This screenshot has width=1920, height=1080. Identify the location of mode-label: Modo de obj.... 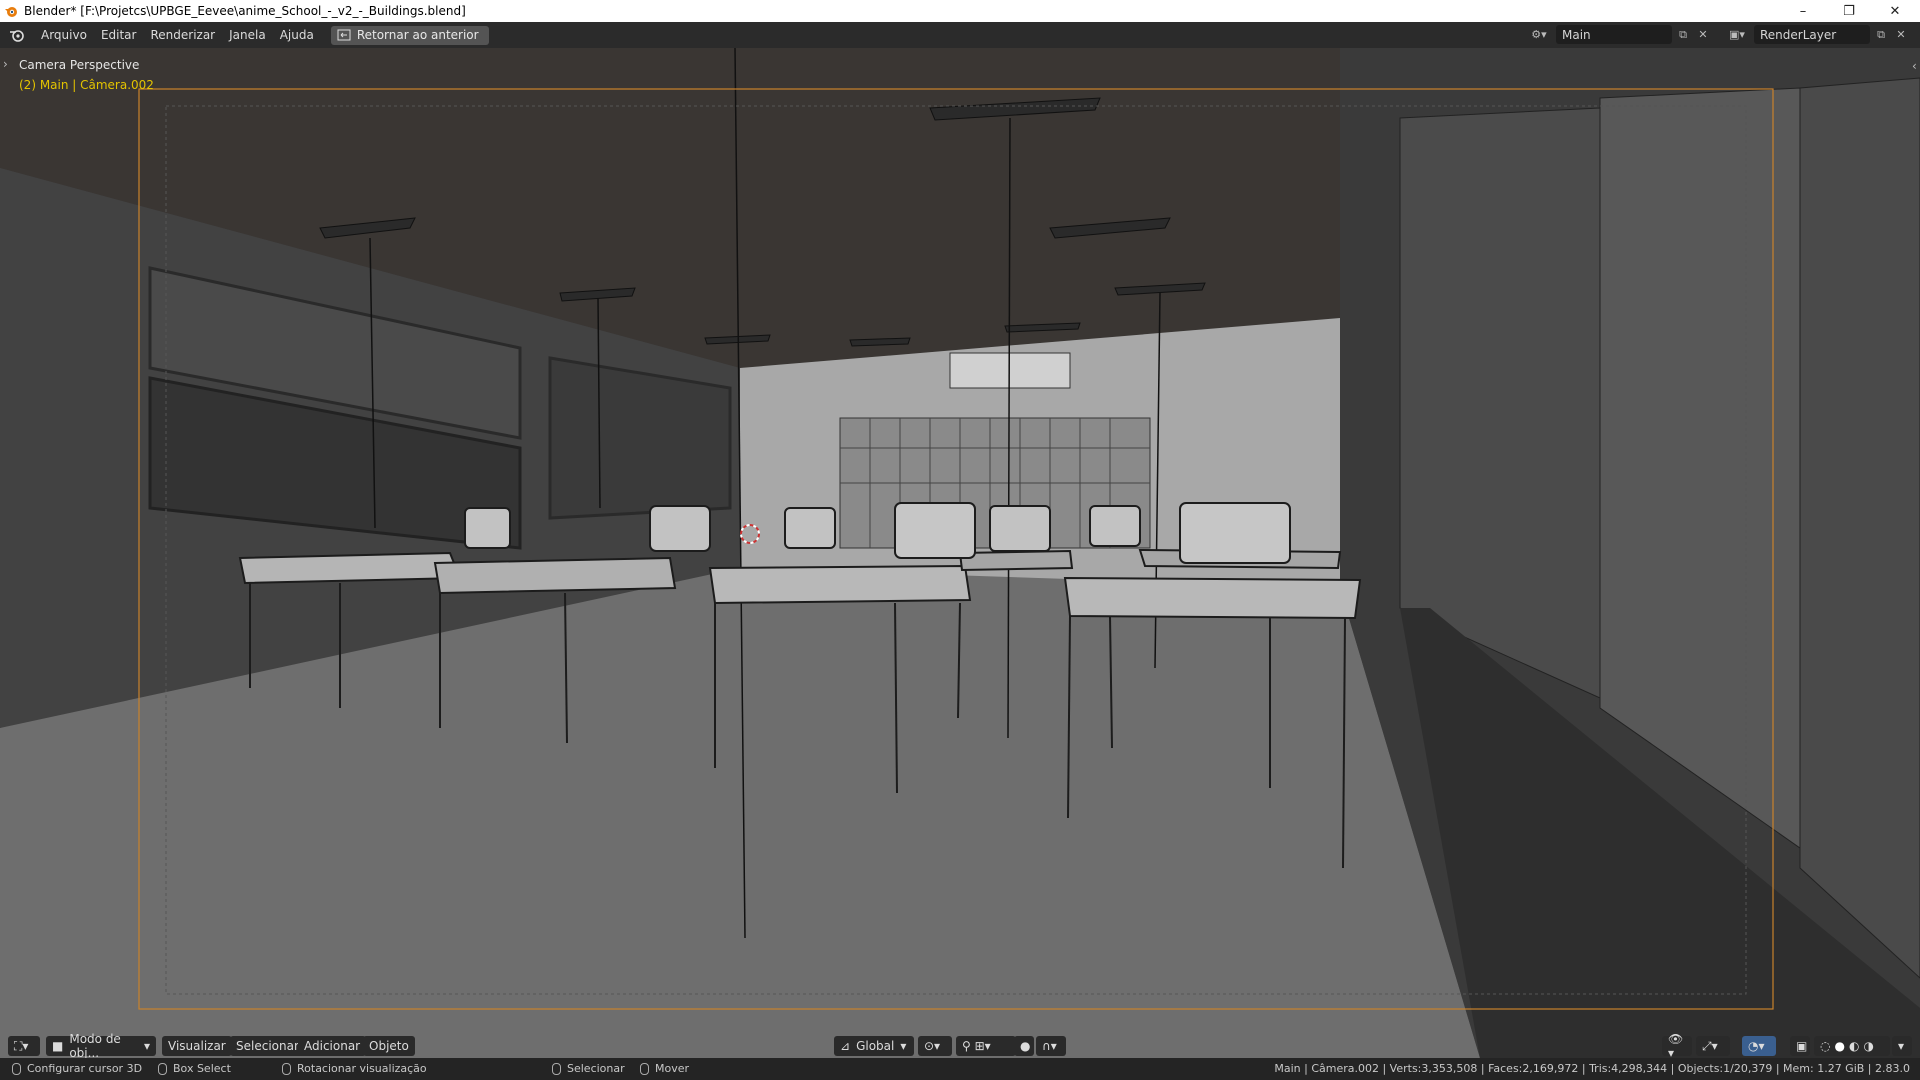
(95, 1046).